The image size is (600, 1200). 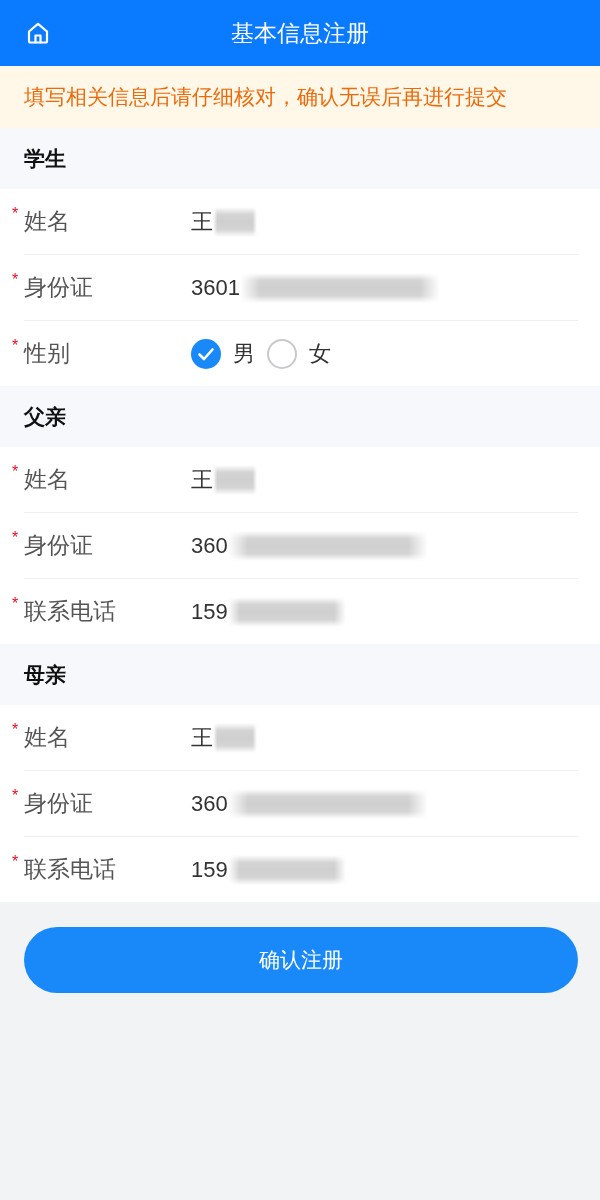 What do you see at coordinates (300, 33) in the screenshot?
I see `page-title: 基本信息注册` at bounding box center [300, 33].